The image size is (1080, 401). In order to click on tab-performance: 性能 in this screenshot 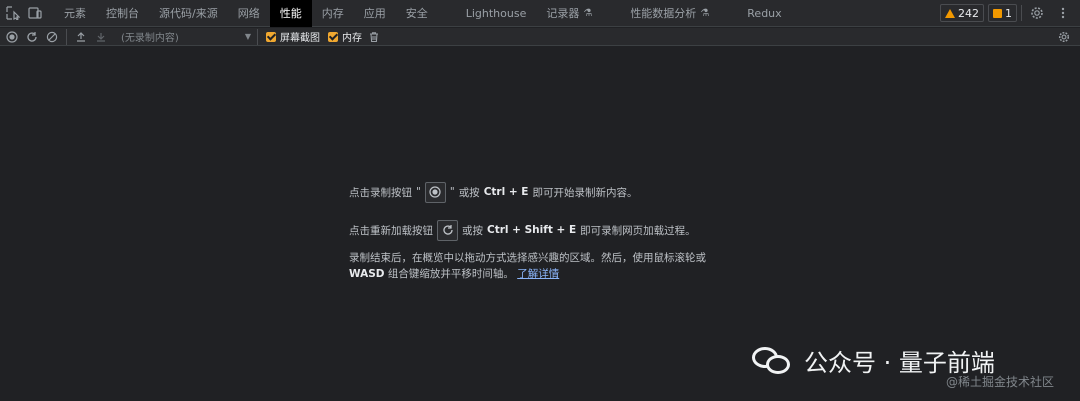, I will do `click(290, 13)`.